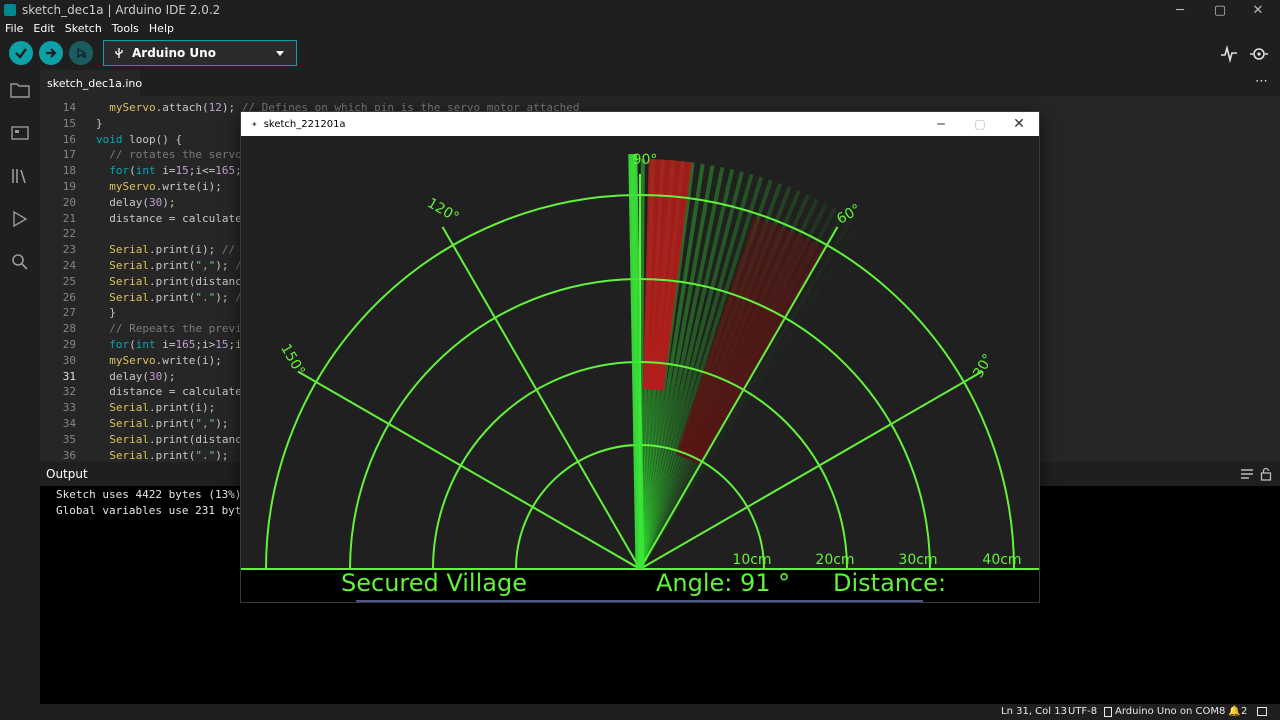 The height and width of the screenshot is (720, 1280). I want to click on menu-tools: Tools, so click(125, 28).